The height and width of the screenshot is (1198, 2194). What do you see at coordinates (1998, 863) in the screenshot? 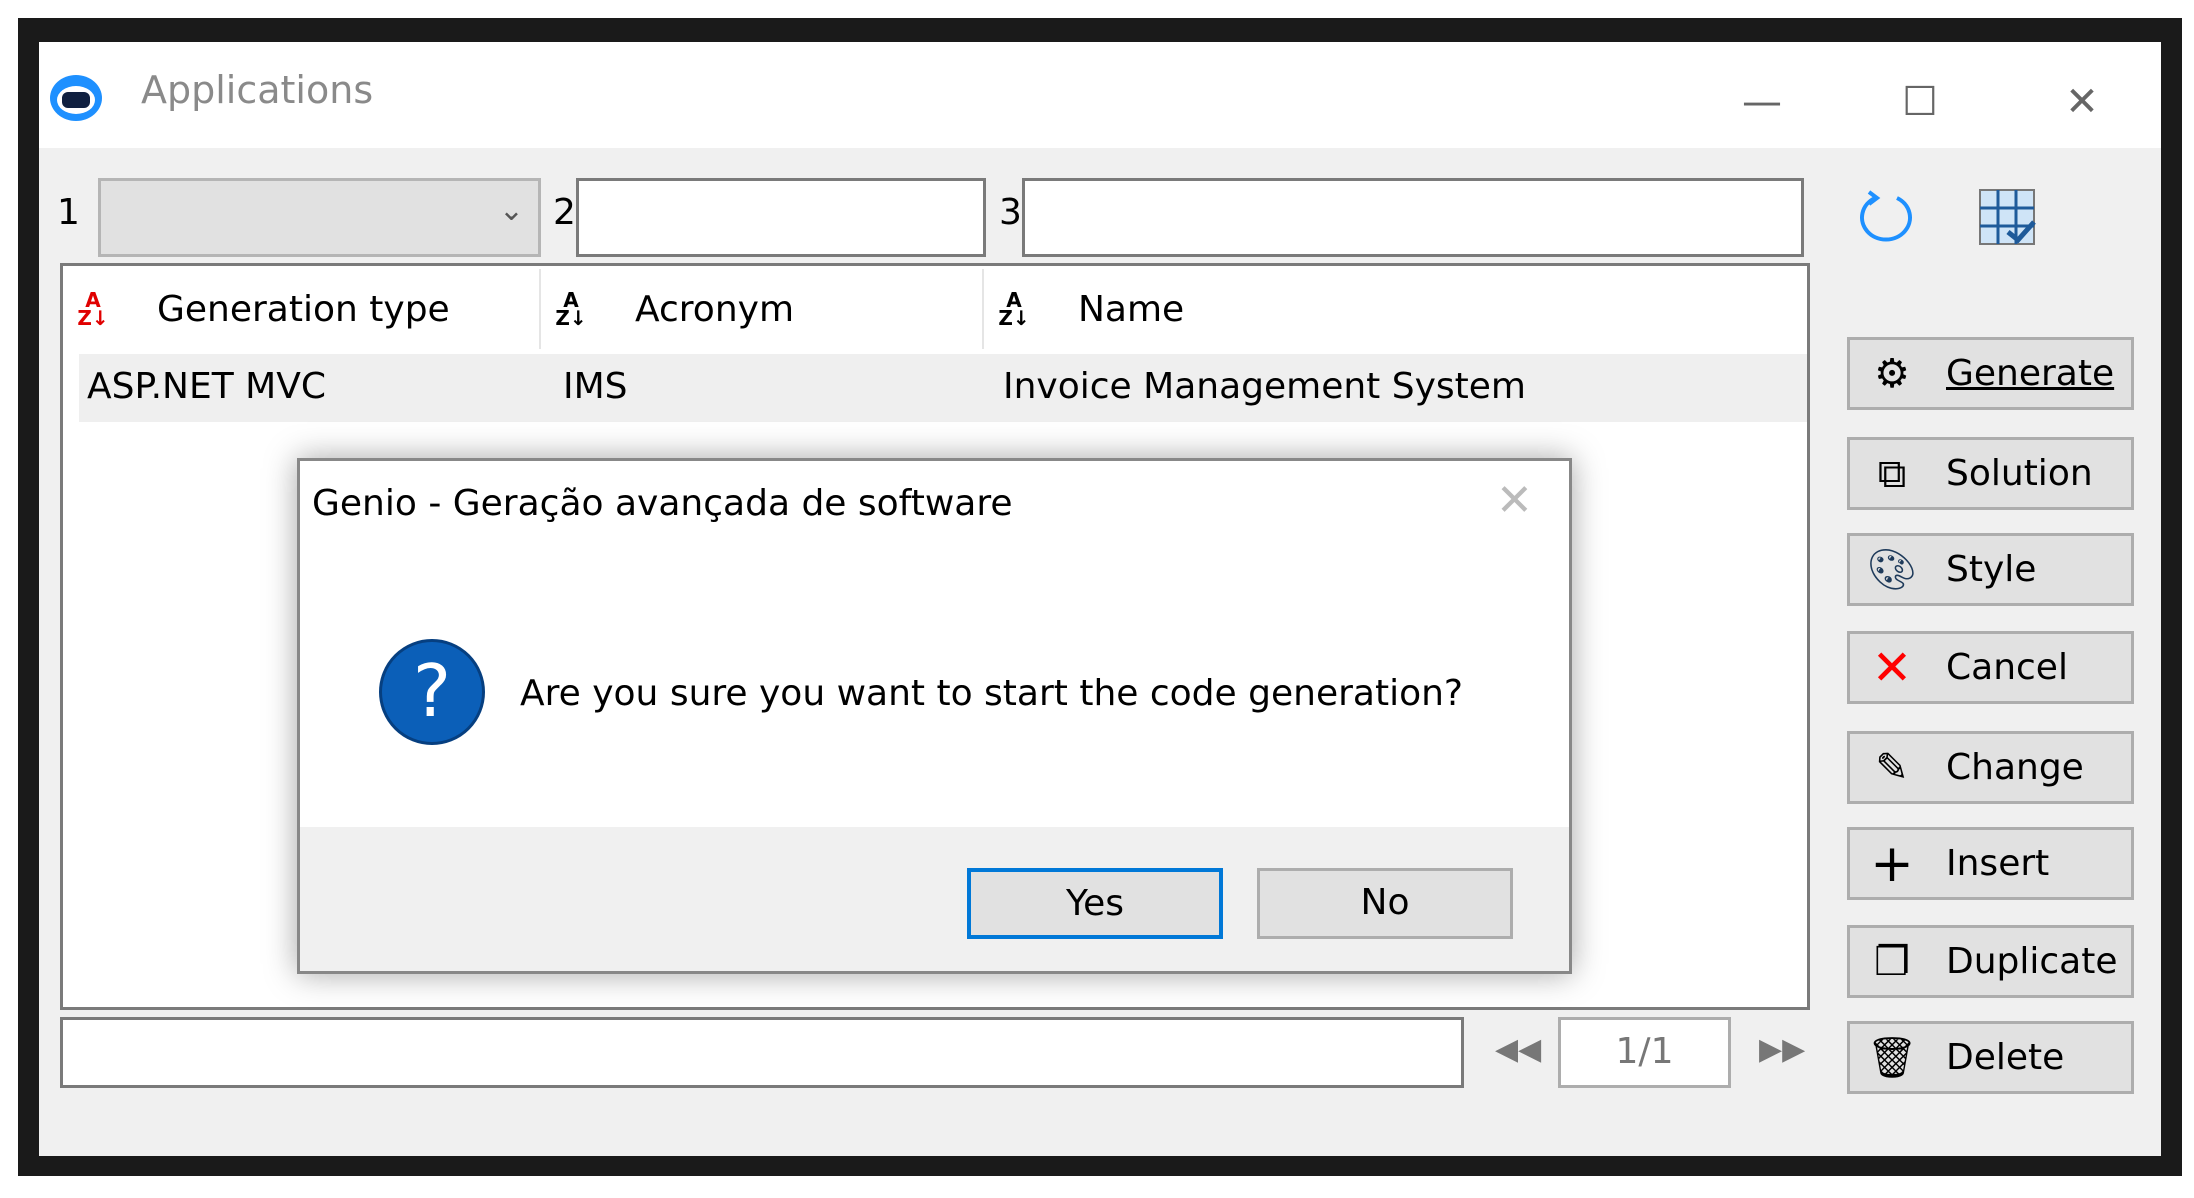
I see `button-label: Insert` at bounding box center [1998, 863].